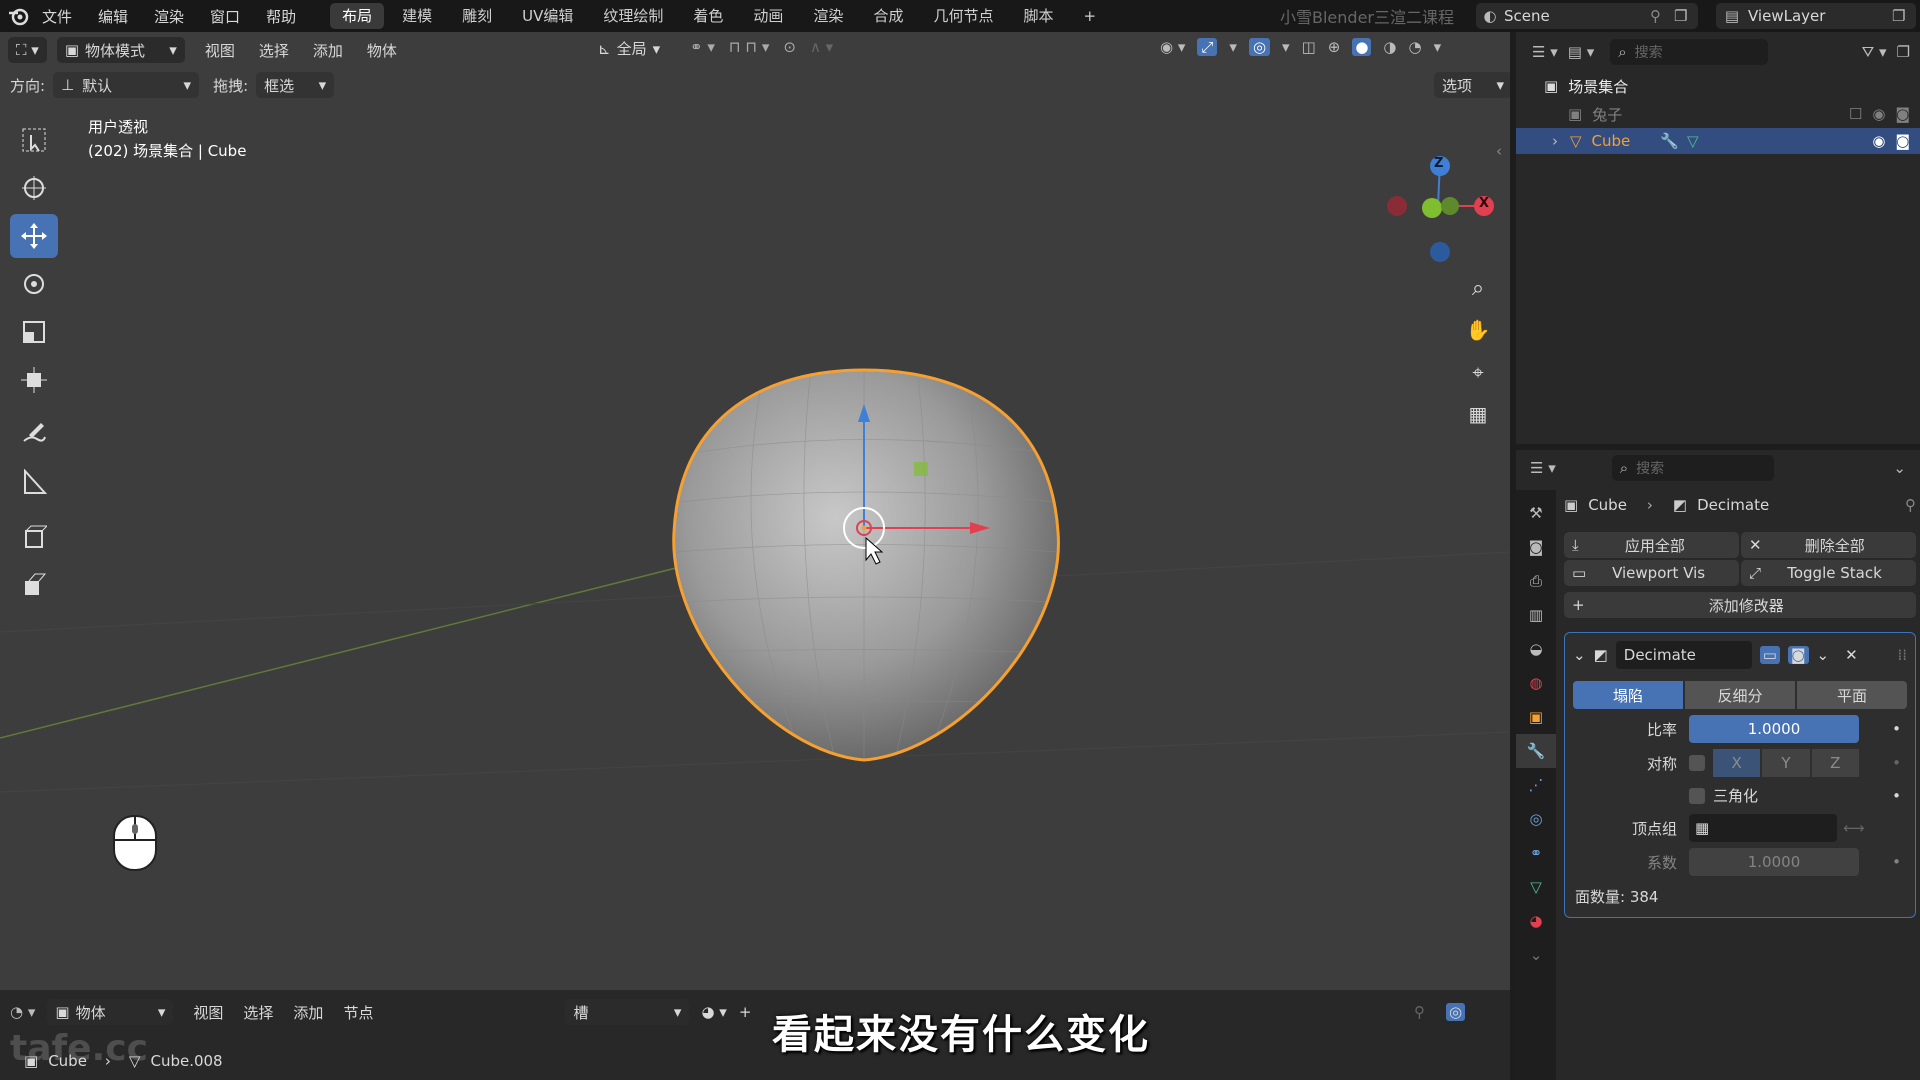  Describe the element at coordinates (281, 16) in the screenshot. I see `menu-help: 帮助` at that location.